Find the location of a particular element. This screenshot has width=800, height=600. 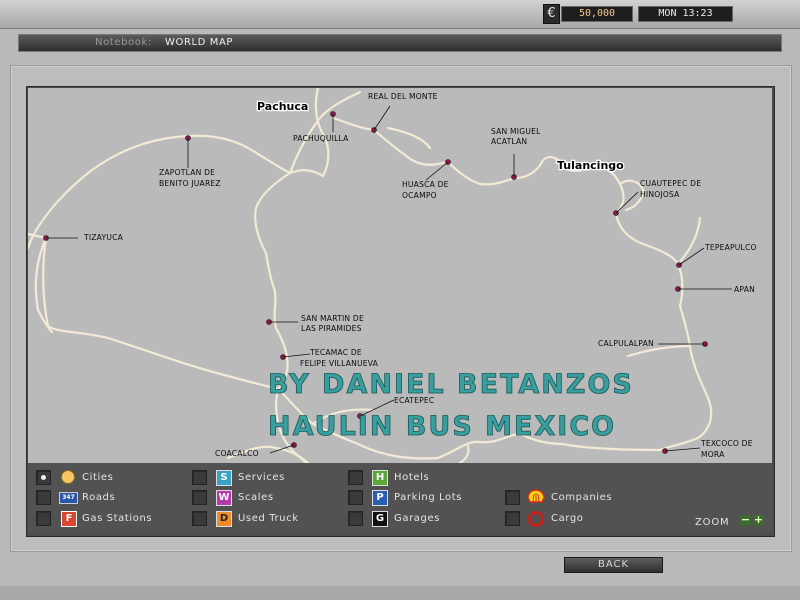

notebook-title-bar: Notebook: WORLD MAP is located at coordinates (400, 43).